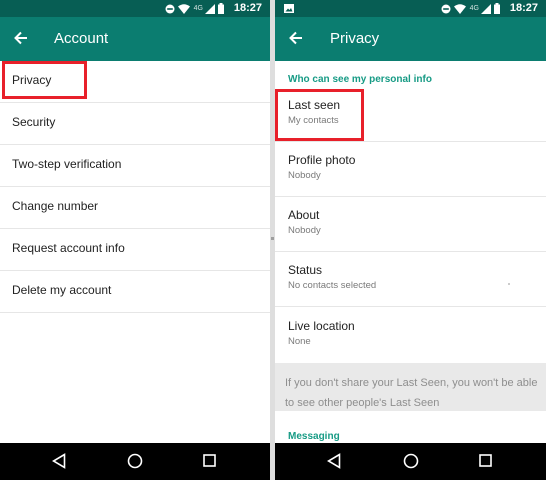  What do you see at coordinates (67, 164) in the screenshot?
I see `menu-item-label: Two-step verification` at bounding box center [67, 164].